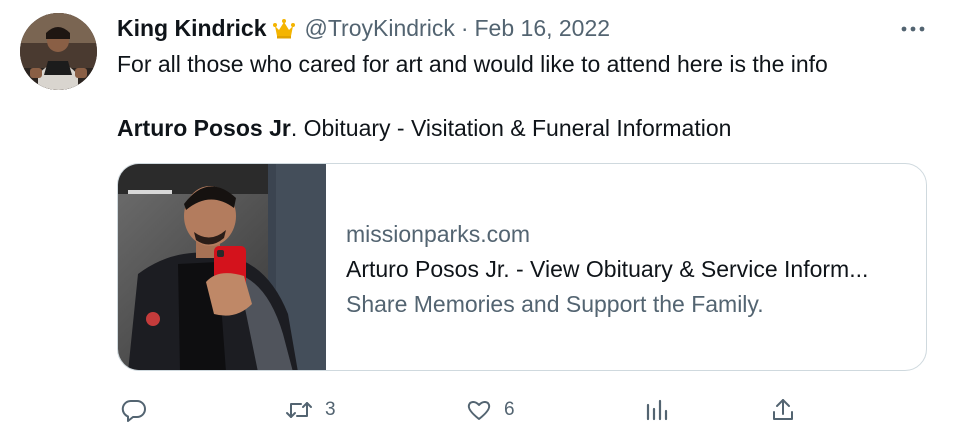 Image resolution: width=960 pixels, height=433 pixels. I want to click on views-button, so click(657, 410).